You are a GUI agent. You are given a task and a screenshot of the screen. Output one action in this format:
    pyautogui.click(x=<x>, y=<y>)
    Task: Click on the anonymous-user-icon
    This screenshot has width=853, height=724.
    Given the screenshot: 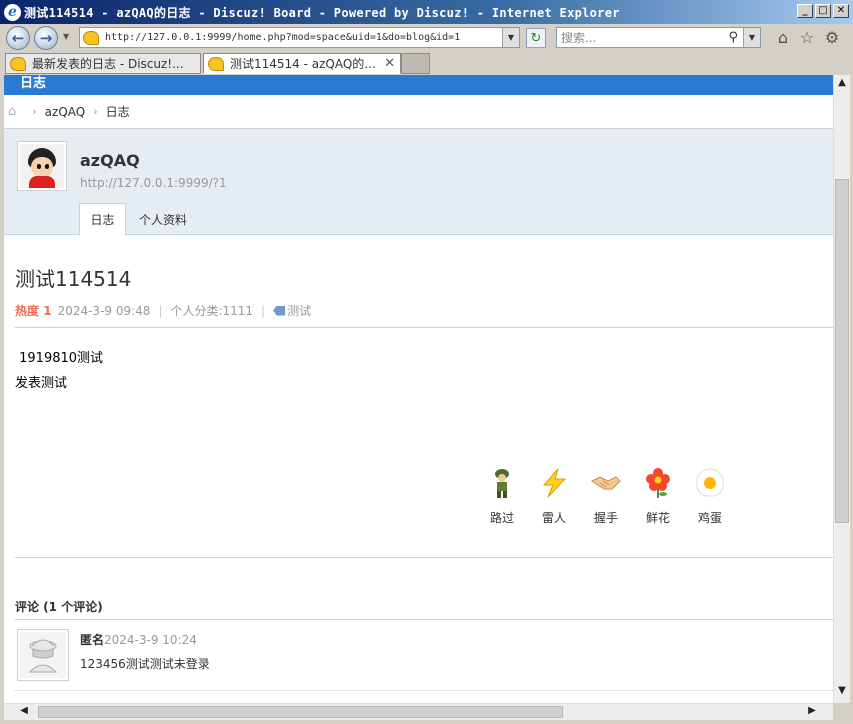 What is the action you would take?
    pyautogui.click(x=43, y=655)
    